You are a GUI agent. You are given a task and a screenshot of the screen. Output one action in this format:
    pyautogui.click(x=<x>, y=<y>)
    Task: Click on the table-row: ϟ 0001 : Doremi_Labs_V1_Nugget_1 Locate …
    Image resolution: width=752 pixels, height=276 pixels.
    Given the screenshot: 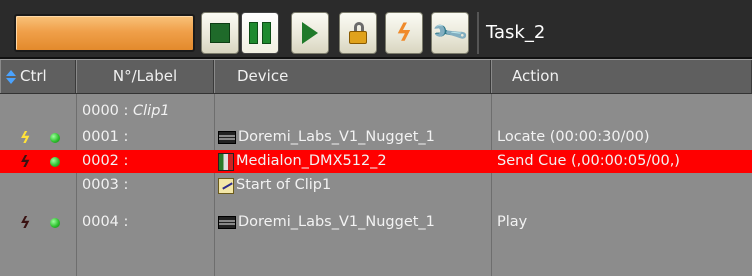 What is the action you would take?
    pyautogui.click(x=376, y=137)
    